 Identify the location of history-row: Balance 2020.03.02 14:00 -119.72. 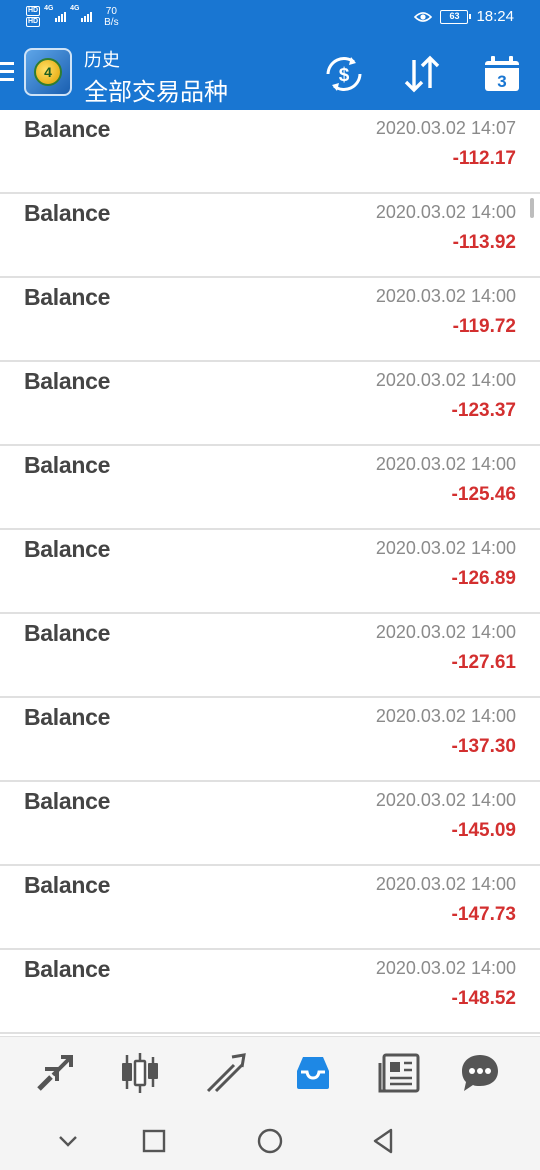
(270, 320).